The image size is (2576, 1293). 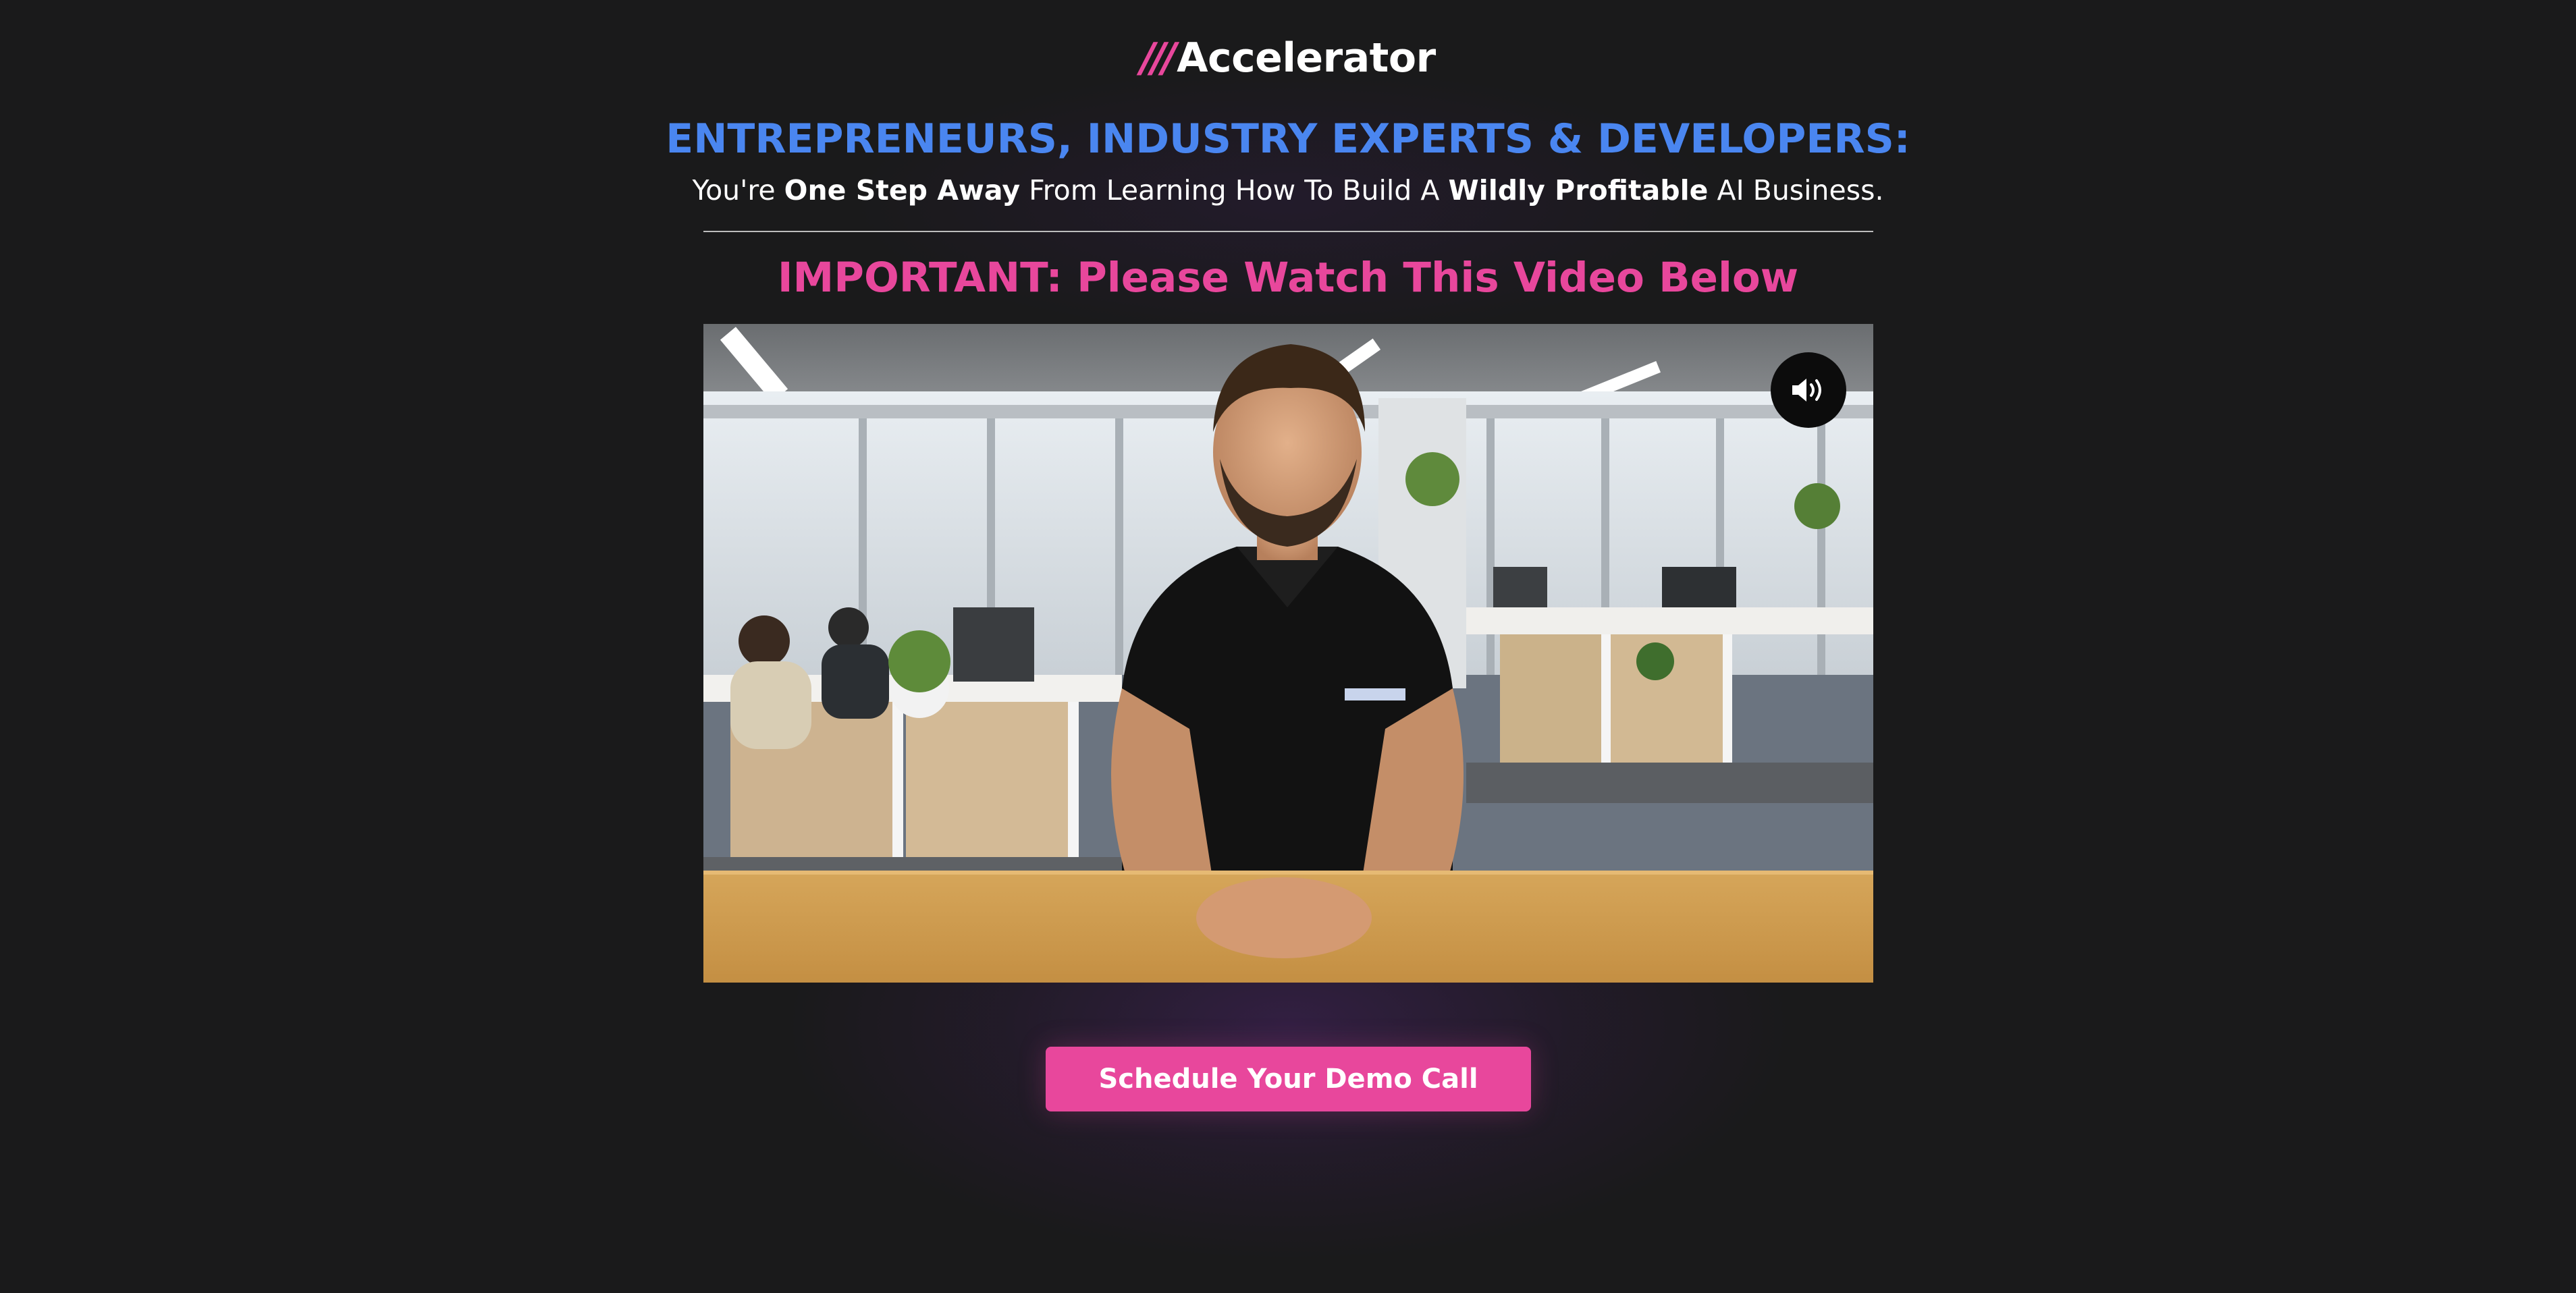 I want to click on subhead-text-2: From Learning How To Build A, so click(x=1234, y=190).